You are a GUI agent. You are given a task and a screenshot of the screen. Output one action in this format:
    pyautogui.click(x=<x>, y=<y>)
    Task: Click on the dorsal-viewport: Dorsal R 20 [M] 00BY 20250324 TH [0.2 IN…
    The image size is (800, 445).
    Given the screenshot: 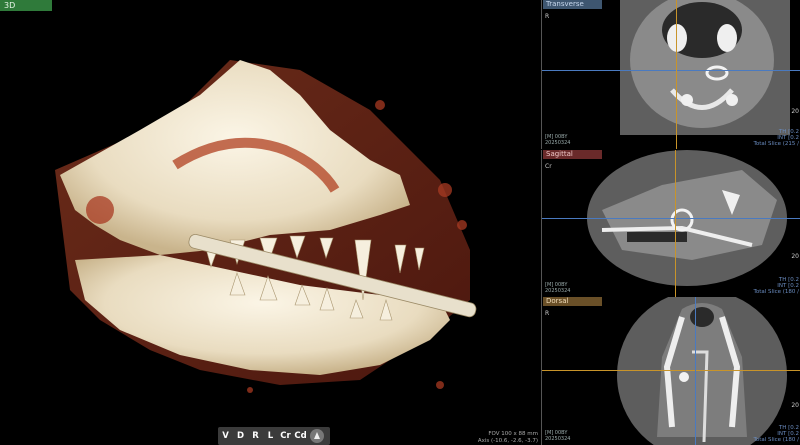 What is the action you would take?
    pyautogui.click(x=670, y=371)
    